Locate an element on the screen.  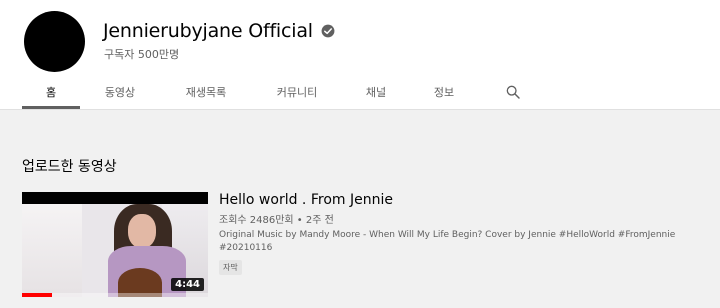
channel-tabs: 홈 동영상 재생목록 커뮤니티 채널 정보 is located at coordinates (360, 92).